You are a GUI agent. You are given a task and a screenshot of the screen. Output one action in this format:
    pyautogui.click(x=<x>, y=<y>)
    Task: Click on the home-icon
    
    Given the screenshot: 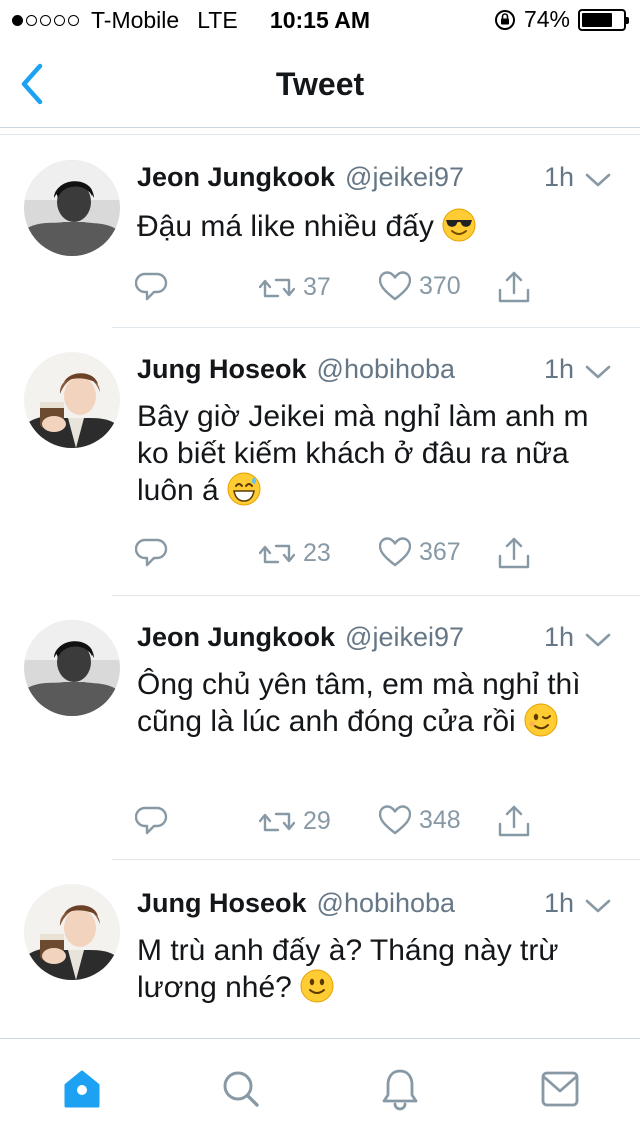 What is the action you would take?
    pyautogui.click(x=82, y=1089)
    